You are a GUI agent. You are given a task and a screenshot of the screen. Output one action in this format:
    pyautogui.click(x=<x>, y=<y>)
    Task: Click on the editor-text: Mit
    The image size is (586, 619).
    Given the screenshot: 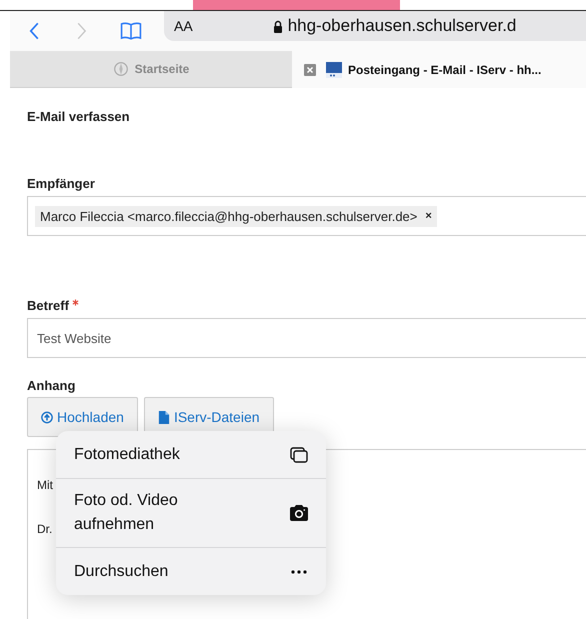 What is the action you would take?
    pyautogui.click(x=45, y=486)
    